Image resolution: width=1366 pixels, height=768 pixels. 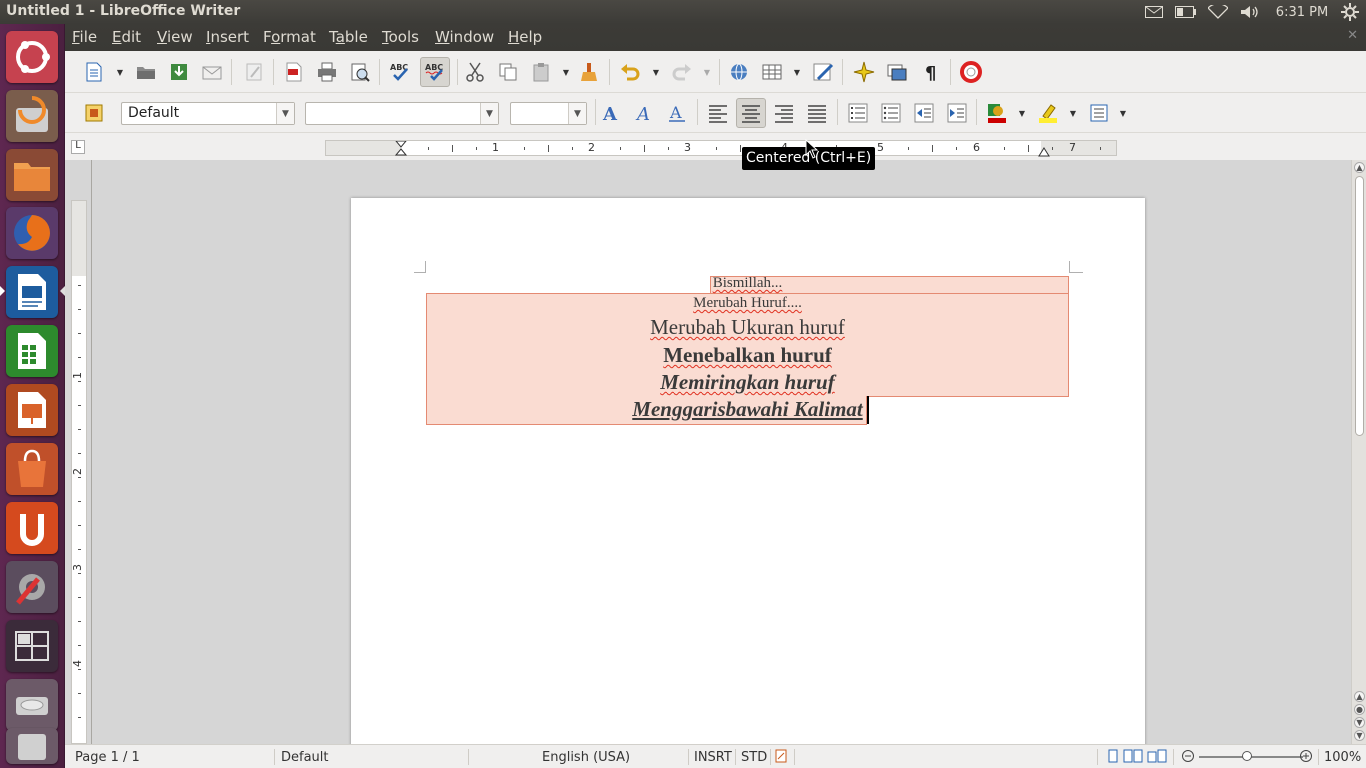 I want to click on menu-help: Help, so click(x=525, y=37).